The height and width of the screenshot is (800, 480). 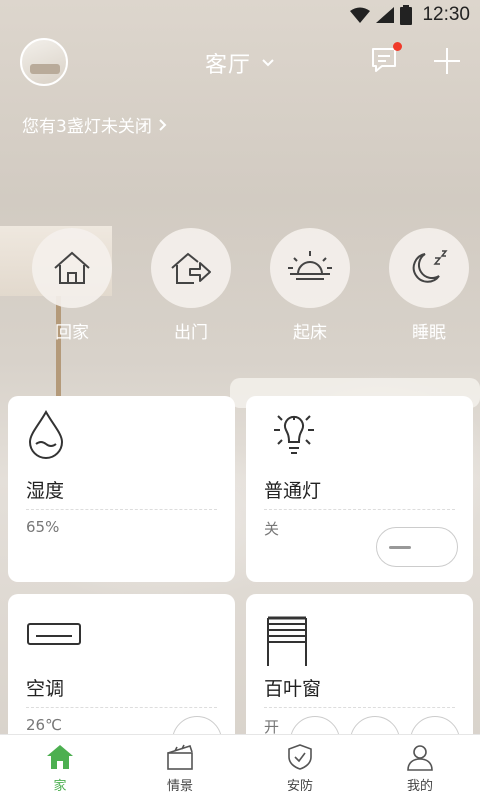 What do you see at coordinates (293, 689) in the screenshot?
I see `card-title: 百叶窗` at bounding box center [293, 689].